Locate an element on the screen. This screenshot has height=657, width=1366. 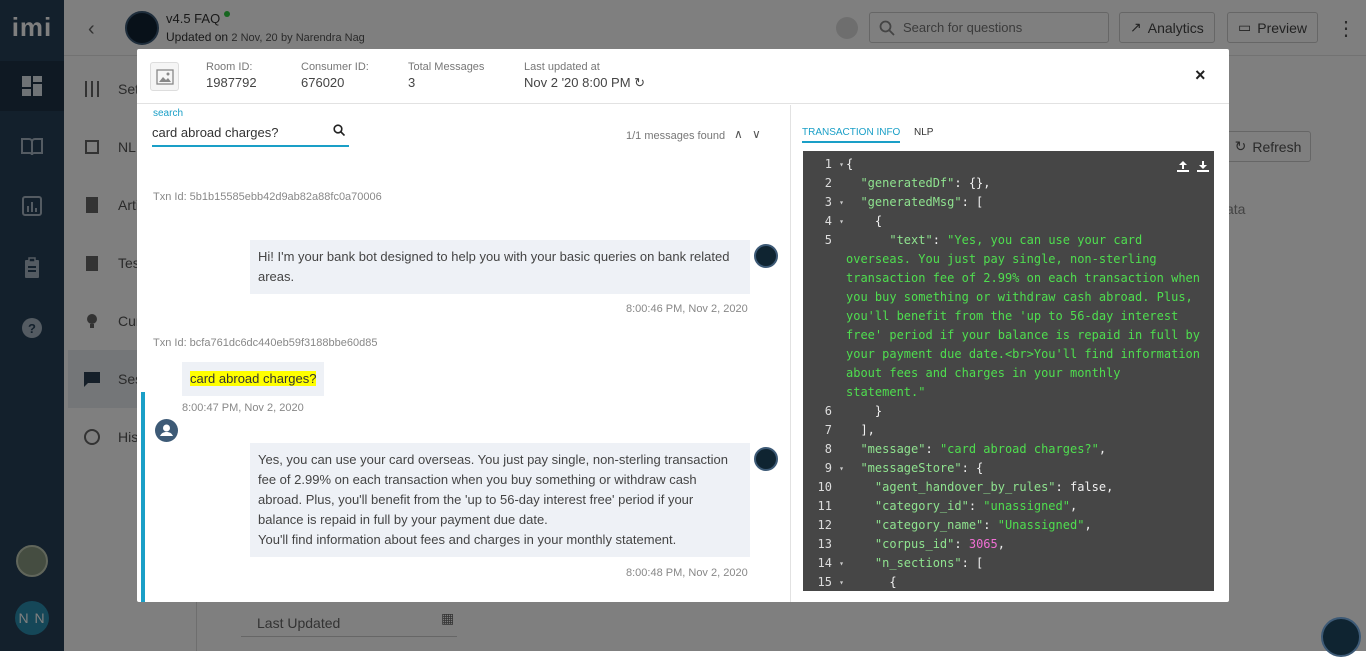
line-number: 3 ▾ is located at coordinates (824, 202).